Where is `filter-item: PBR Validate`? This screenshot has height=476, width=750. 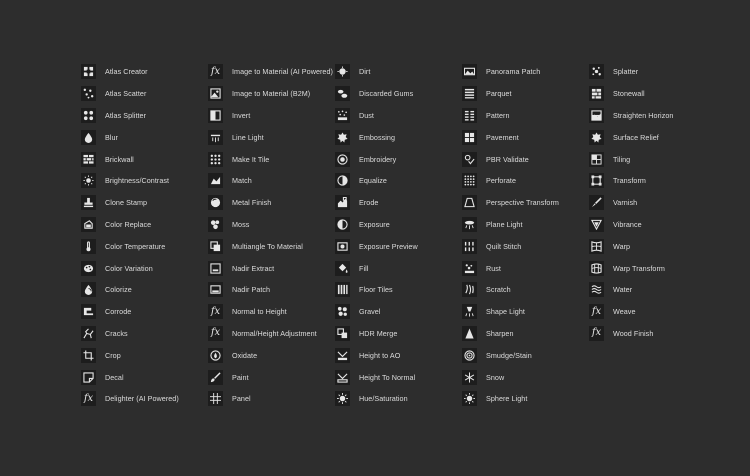
filter-item: PBR Validate is located at coordinates (525, 159).